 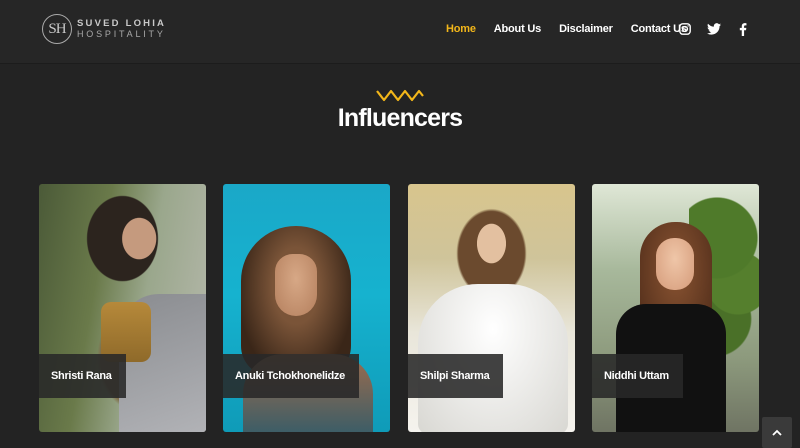 I want to click on logo-line-2: HOSPITALITY, so click(x=121, y=34).